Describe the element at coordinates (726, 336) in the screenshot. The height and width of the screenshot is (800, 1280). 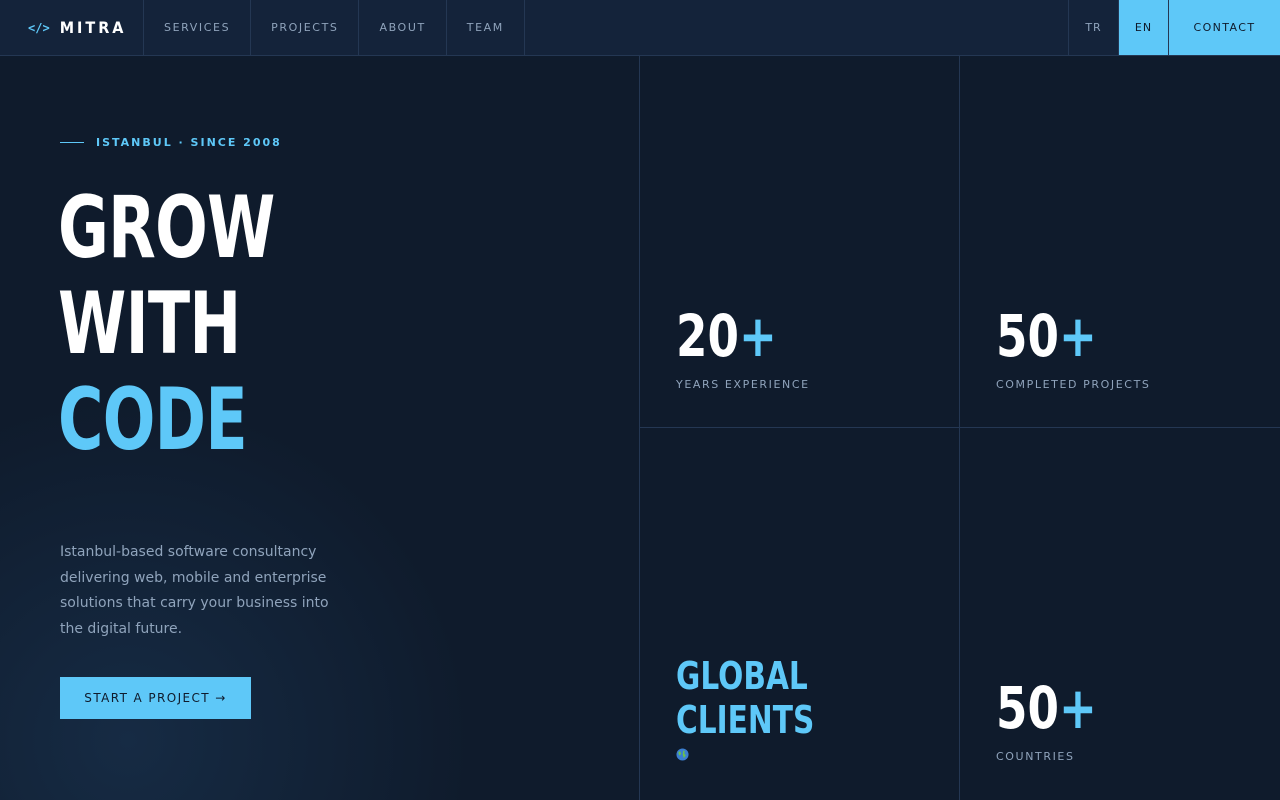
I see `stat-value: 20+` at that location.